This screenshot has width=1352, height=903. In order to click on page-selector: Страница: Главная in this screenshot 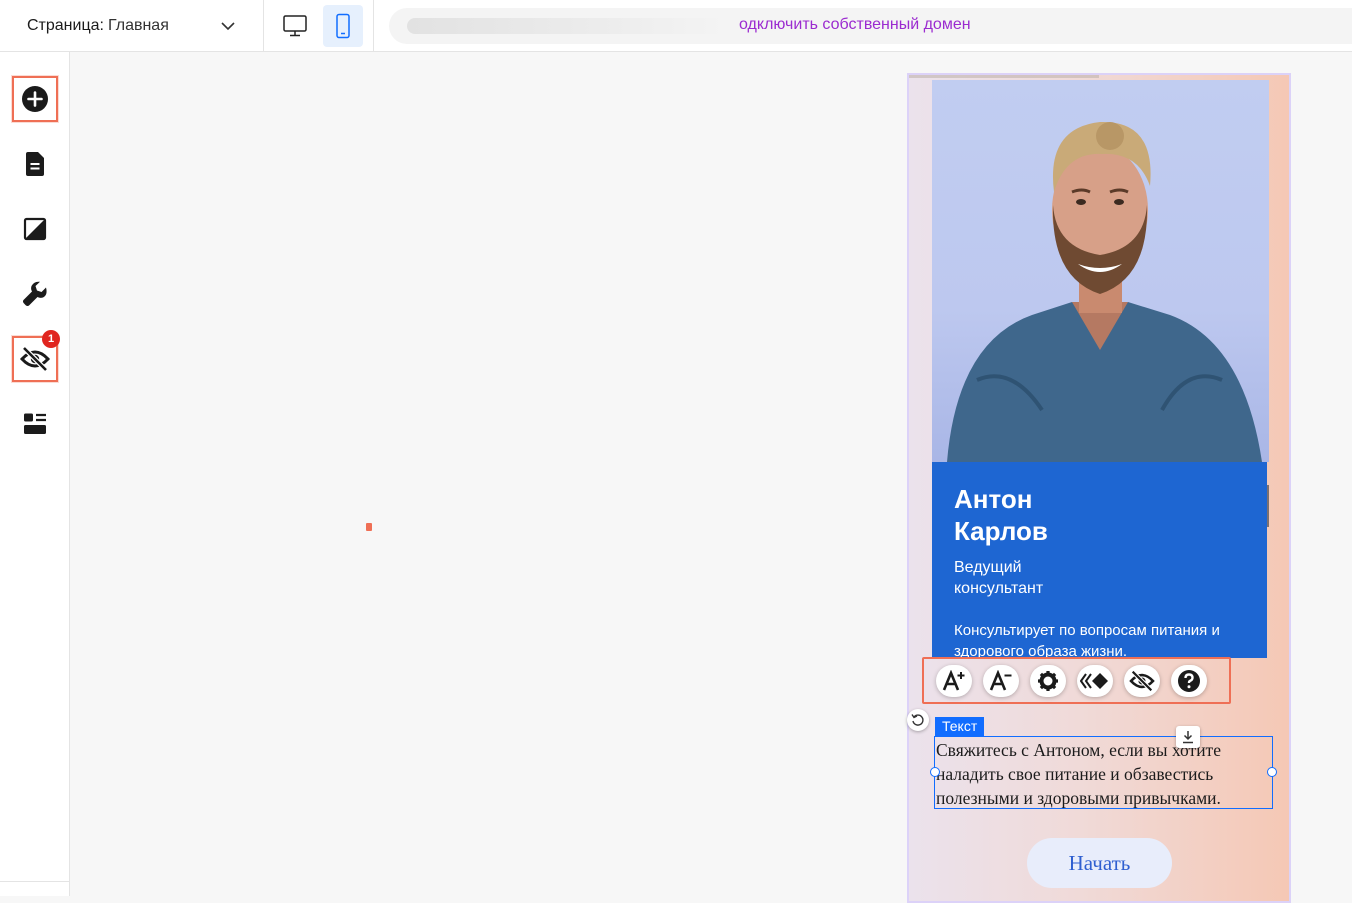, I will do `click(132, 26)`.